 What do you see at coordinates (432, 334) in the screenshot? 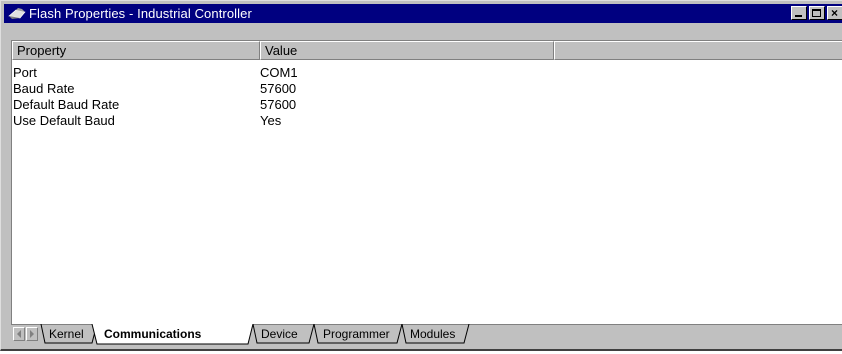
I see `tab-modules: Modules` at bounding box center [432, 334].